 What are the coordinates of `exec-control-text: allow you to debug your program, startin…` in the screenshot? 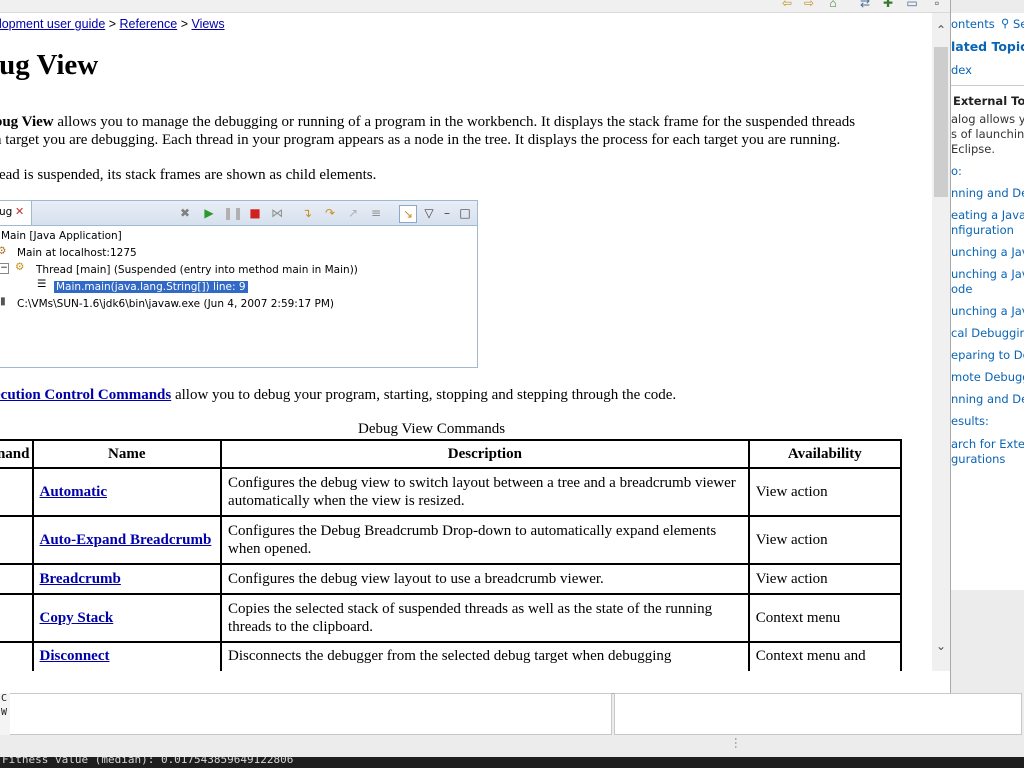 It's located at (424, 395).